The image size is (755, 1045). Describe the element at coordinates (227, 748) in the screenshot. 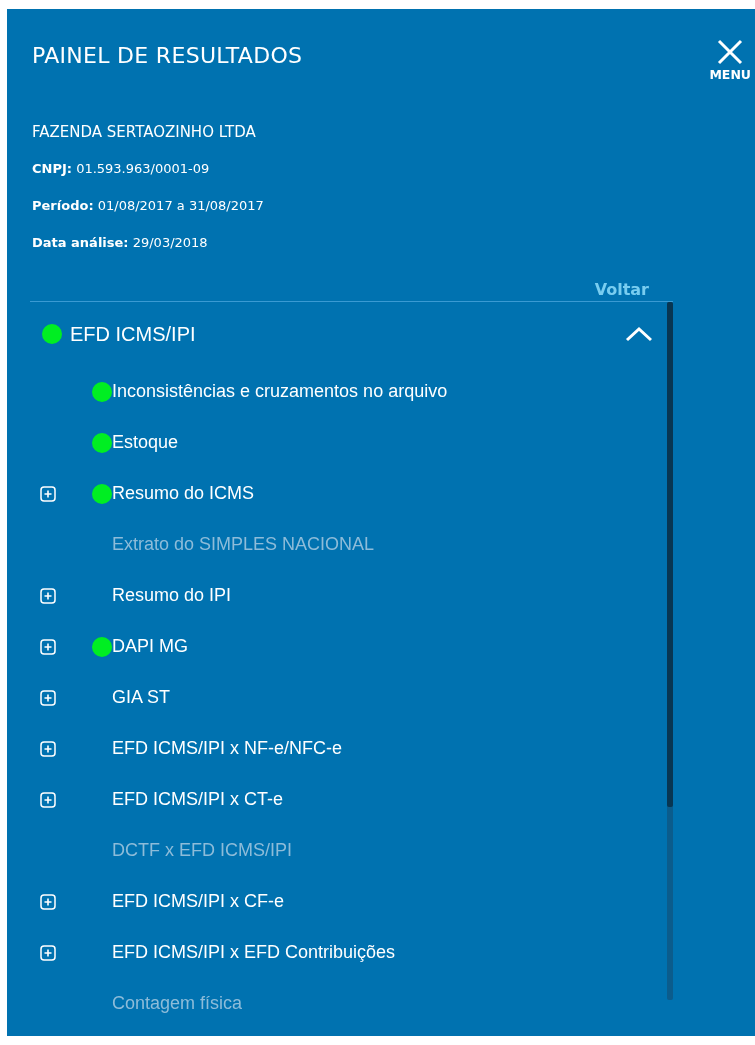

I see `menu-item: EFD ICMS/IPI x NF-e/NFC-e` at that location.